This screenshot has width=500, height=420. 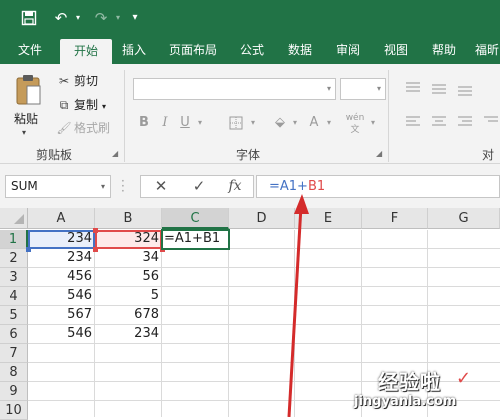 What do you see at coordinates (95, 249) in the screenshot?
I see `ref-handle-b1` at bounding box center [95, 249].